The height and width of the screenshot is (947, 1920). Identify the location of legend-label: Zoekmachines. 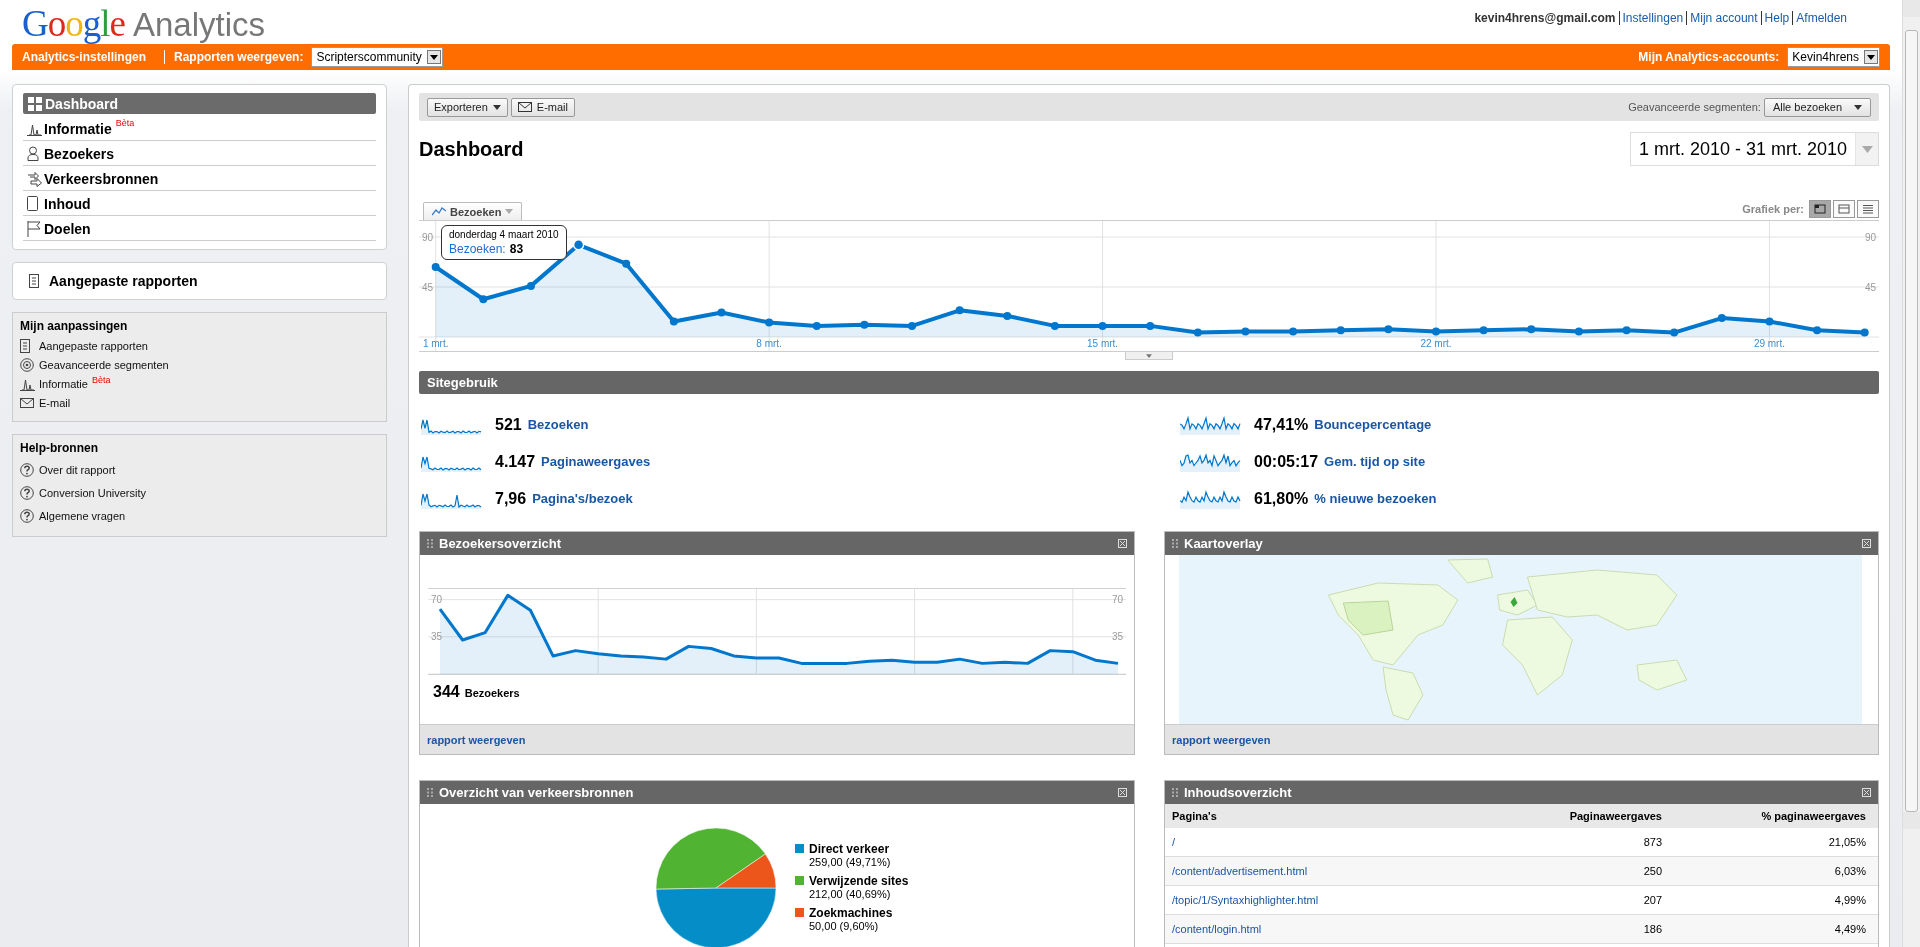
(851, 913).